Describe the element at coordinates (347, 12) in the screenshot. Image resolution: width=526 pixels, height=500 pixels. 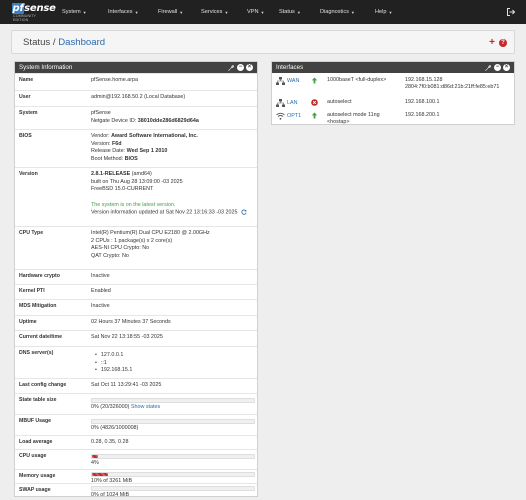
I see `menu-diagnostics: Diagnostics ▼` at that location.